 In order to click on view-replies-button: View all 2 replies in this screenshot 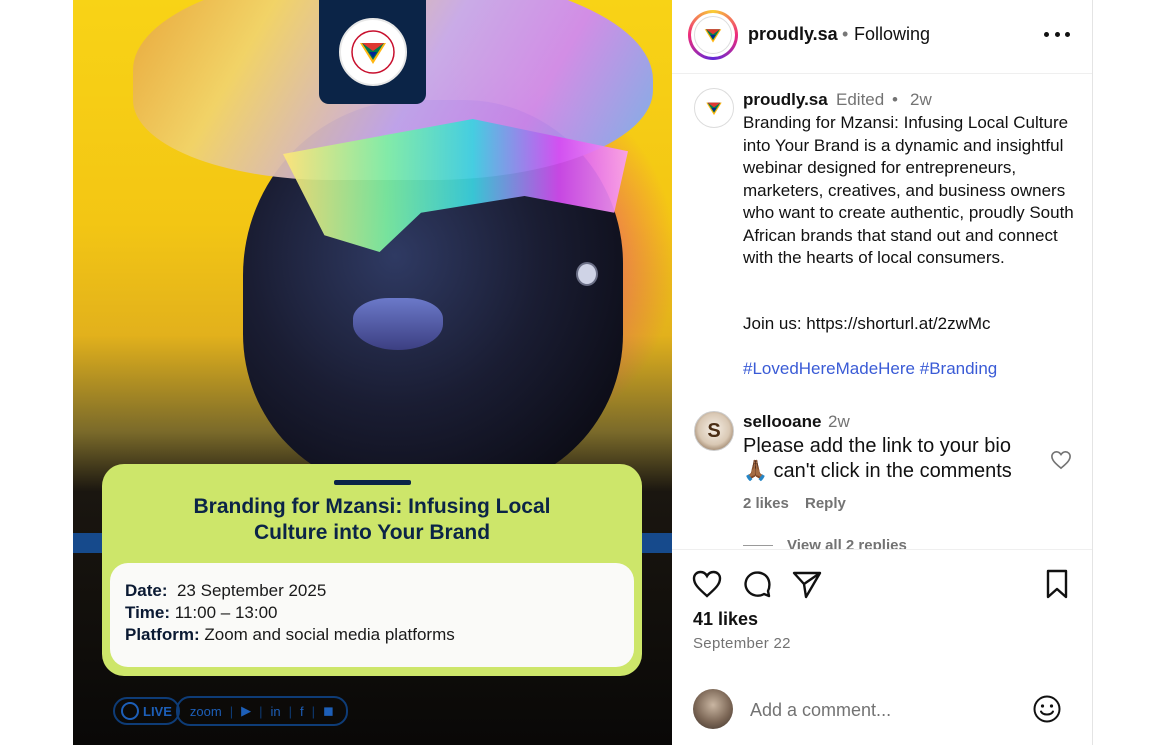, I will do `click(825, 543)`.